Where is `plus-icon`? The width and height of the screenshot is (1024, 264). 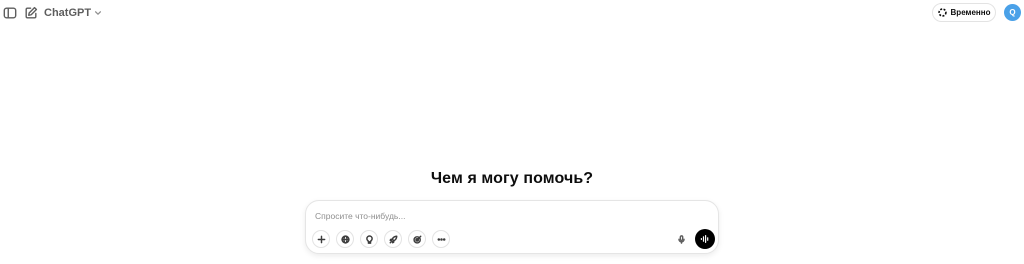 plus-icon is located at coordinates (321, 239).